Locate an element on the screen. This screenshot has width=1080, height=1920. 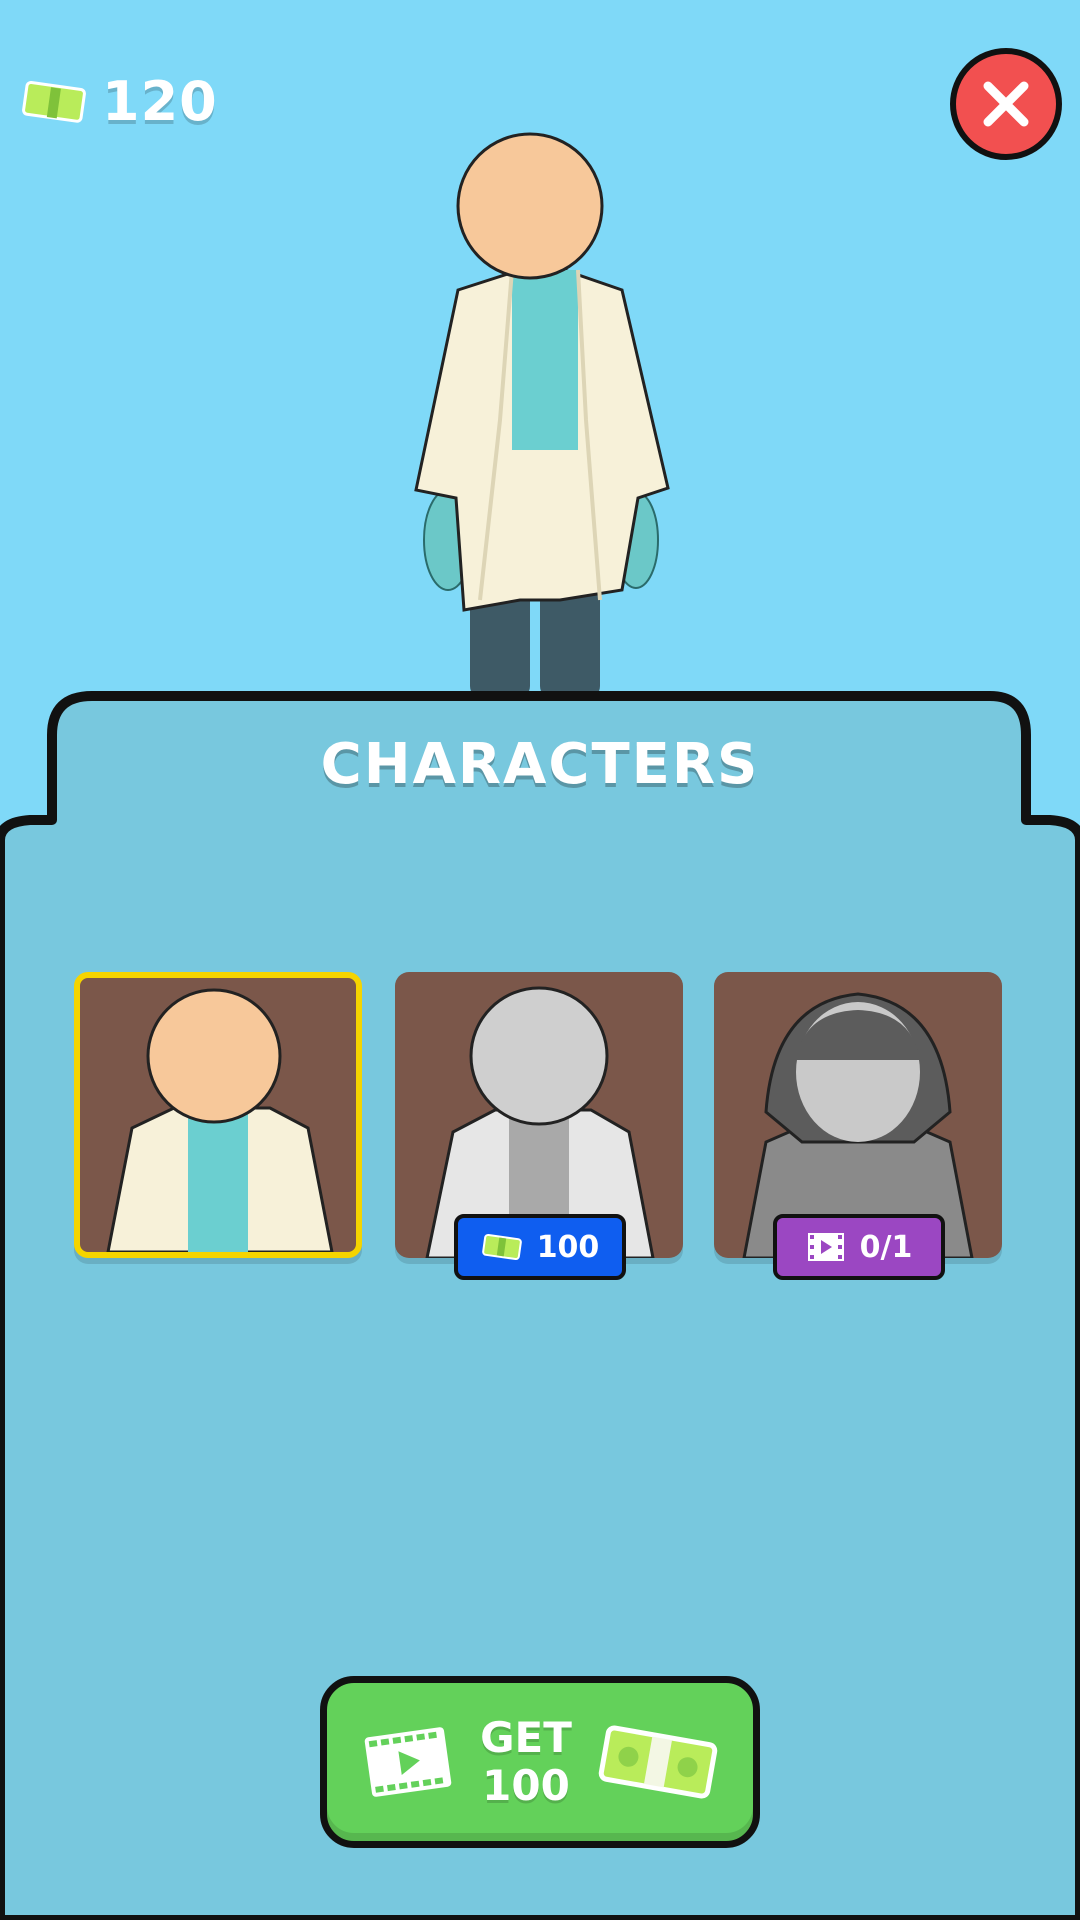
close-button is located at coordinates (1006, 104).